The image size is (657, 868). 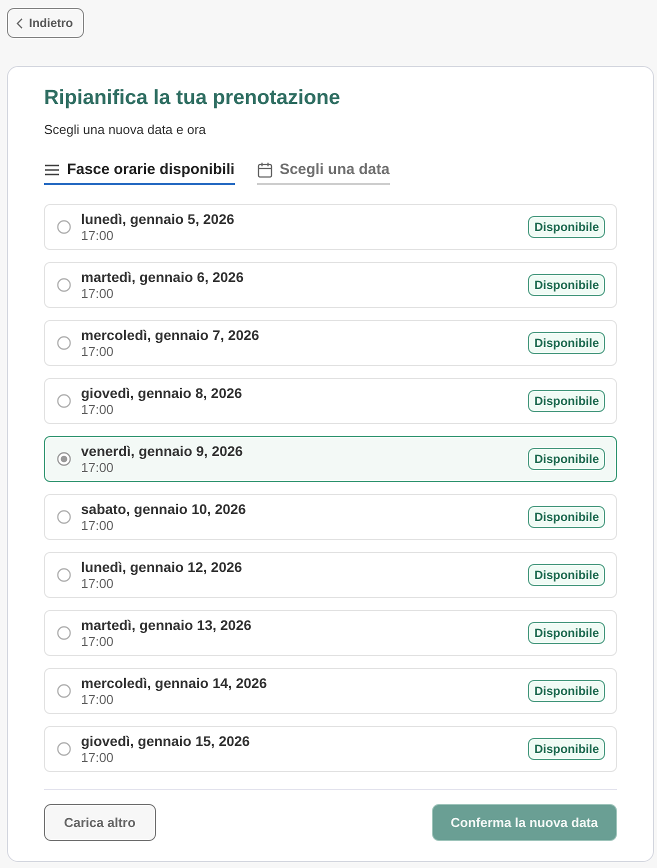 I want to click on time-slot-option: giovedì, gennaio 15, 2026 17:00 Disponibile, so click(x=330, y=749).